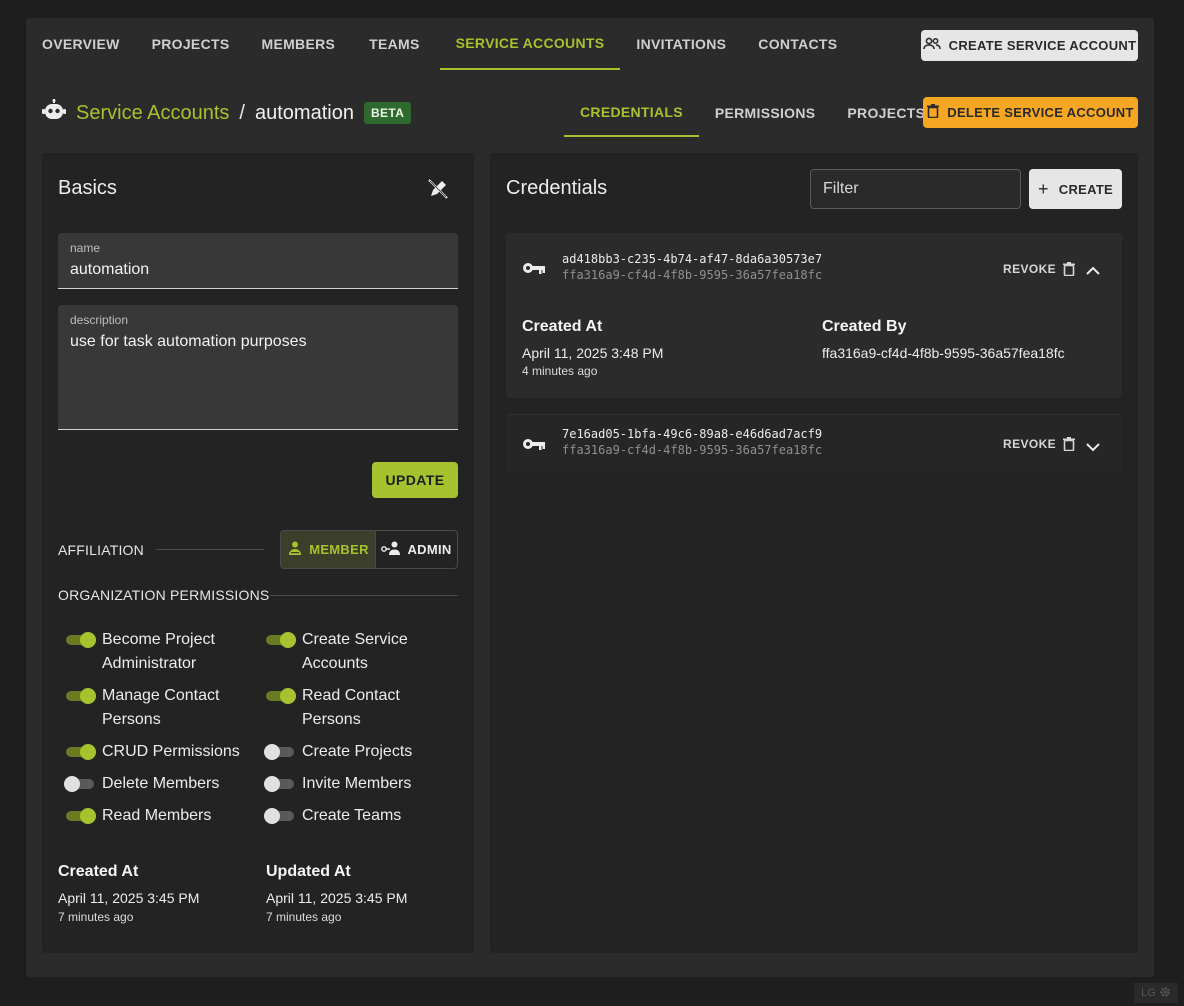 This screenshot has width=1184, height=1006. Describe the element at coordinates (161, 707) in the screenshot. I see `permission-label: Manage Contact Persons` at that location.